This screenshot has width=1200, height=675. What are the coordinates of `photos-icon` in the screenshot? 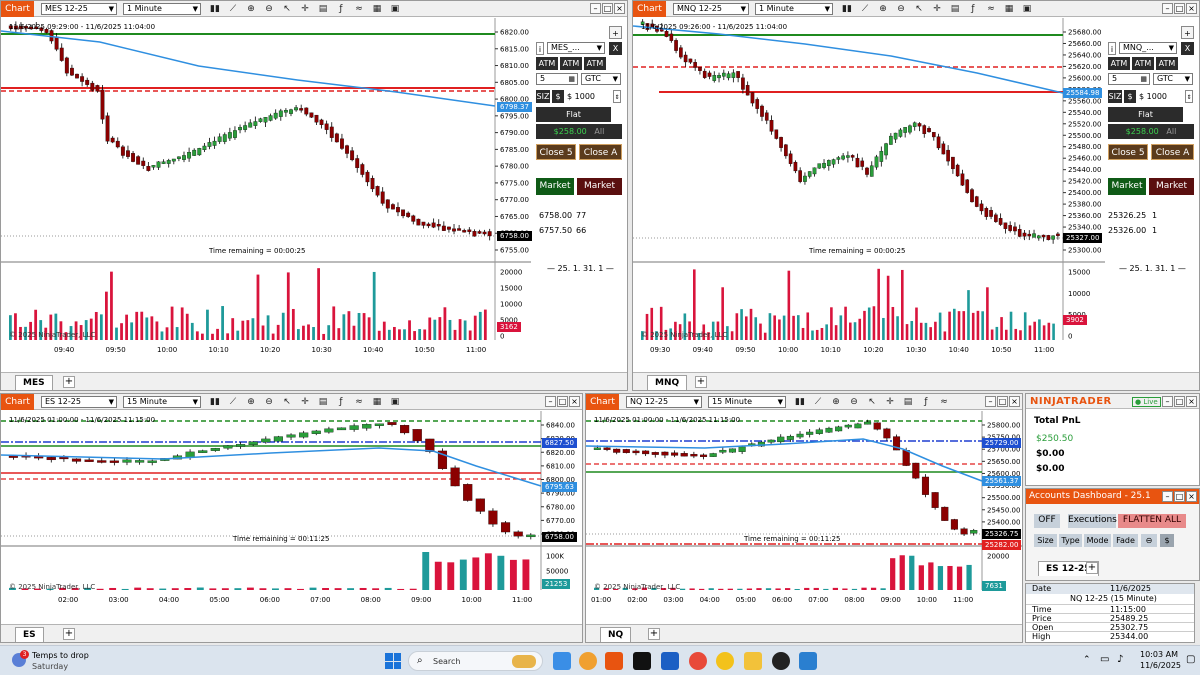 It's located at (808, 661).